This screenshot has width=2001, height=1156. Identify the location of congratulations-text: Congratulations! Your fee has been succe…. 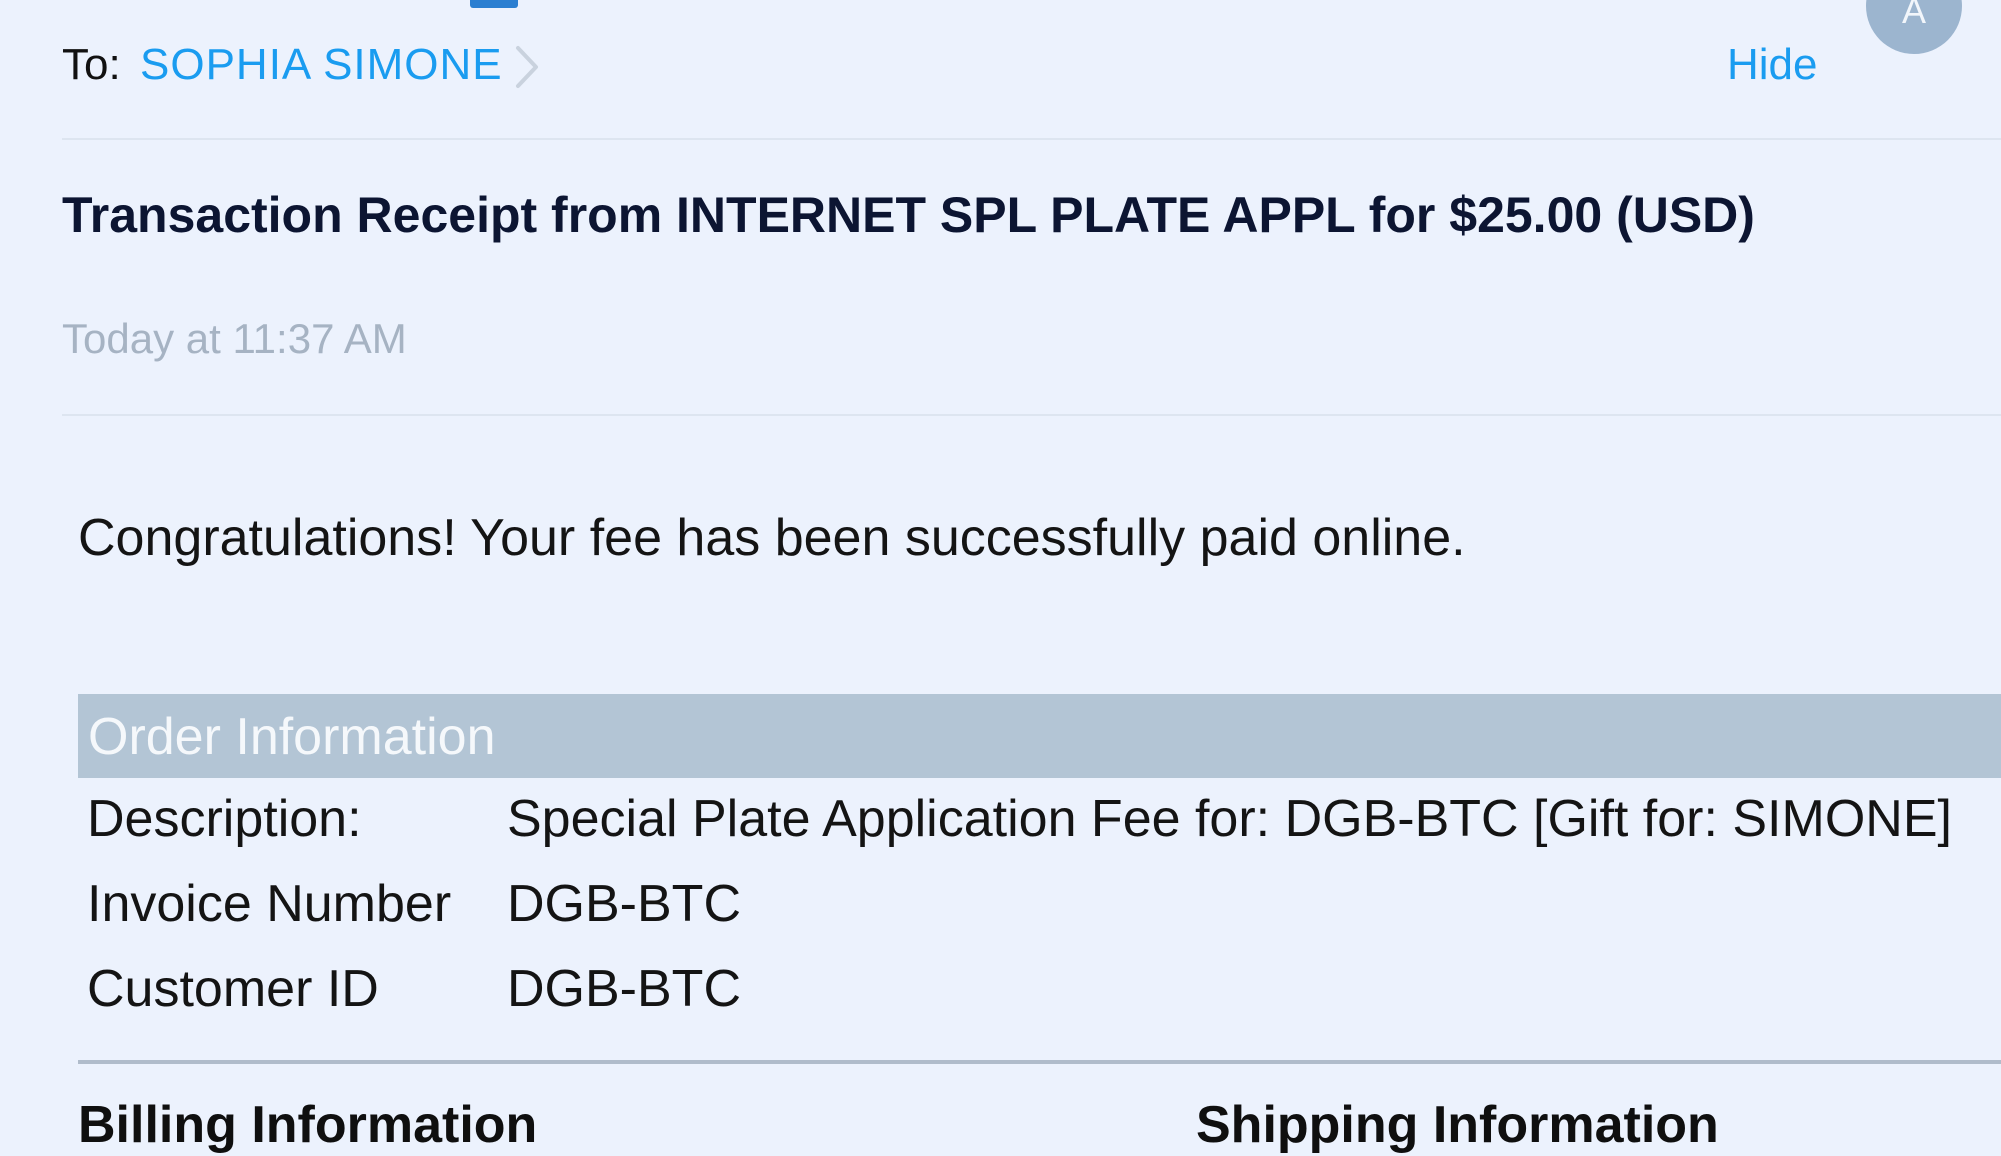
(772, 538).